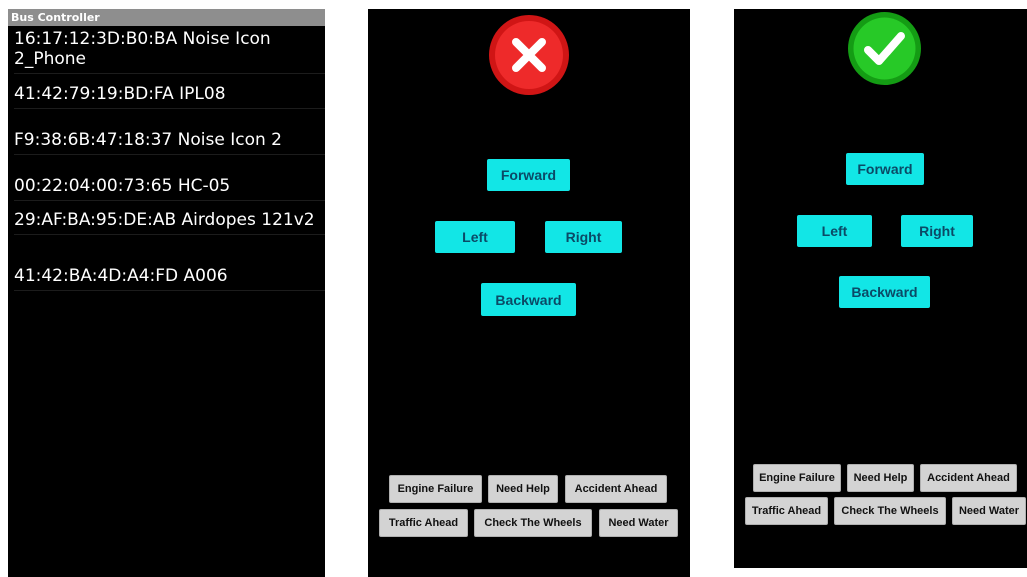 This screenshot has width=1027, height=577. Describe the element at coordinates (169, 222) in the screenshot. I see `device-item: 29:AF:BA:95:DE:AB Airdopes 121v2` at that location.